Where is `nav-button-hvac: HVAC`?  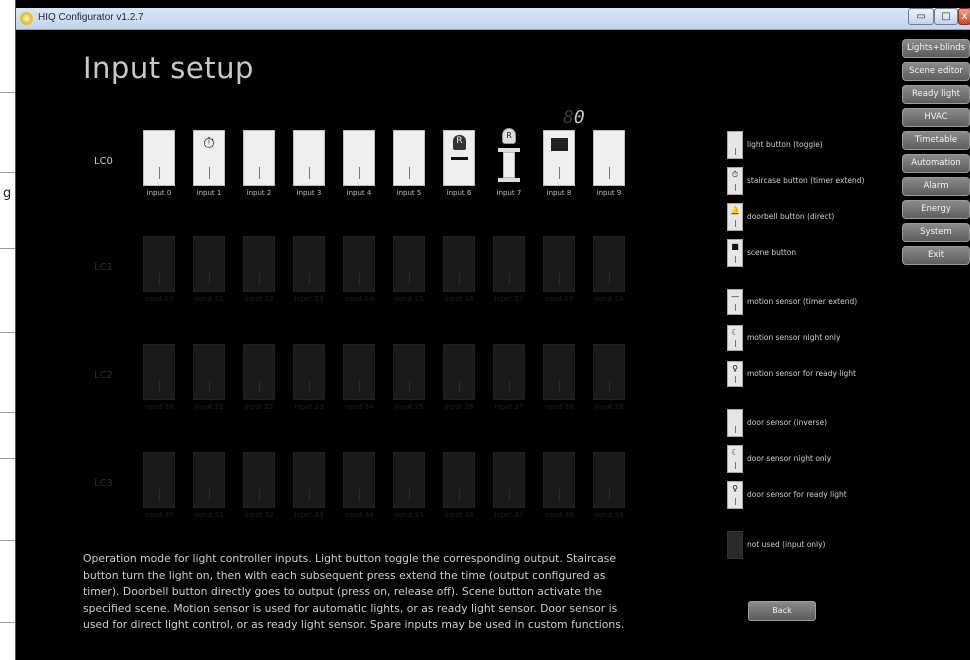 nav-button-hvac: HVAC is located at coordinates (936, 117).